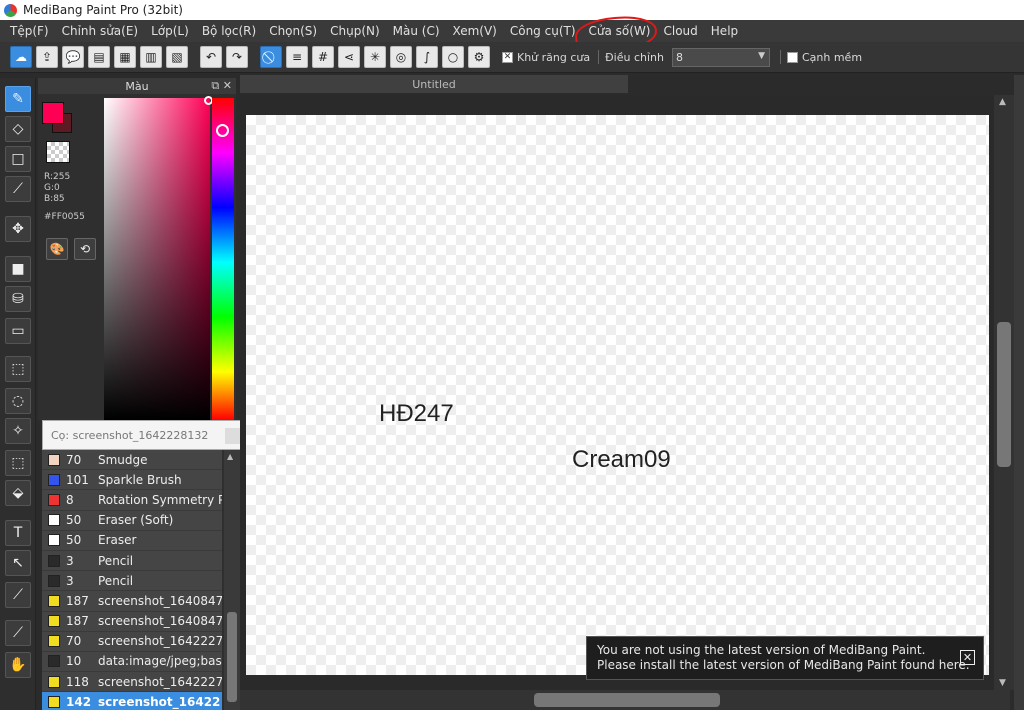  What do you see at coordinates (355, 31) in the screenshot?
I see `menu-snap: Chụp(N)` at bounding box center [355, 31].